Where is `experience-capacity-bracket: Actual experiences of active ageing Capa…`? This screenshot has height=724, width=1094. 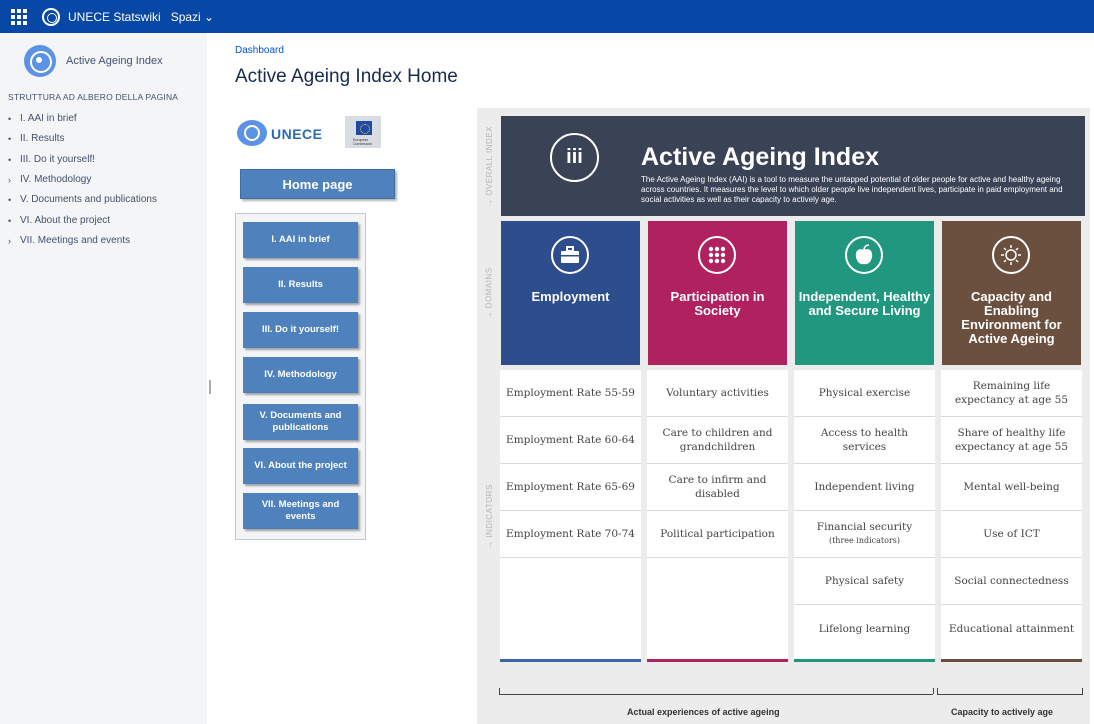 experience-capacity-bracket: Actual experiences of active ageing Capa… is located at coordinates (783, 700).